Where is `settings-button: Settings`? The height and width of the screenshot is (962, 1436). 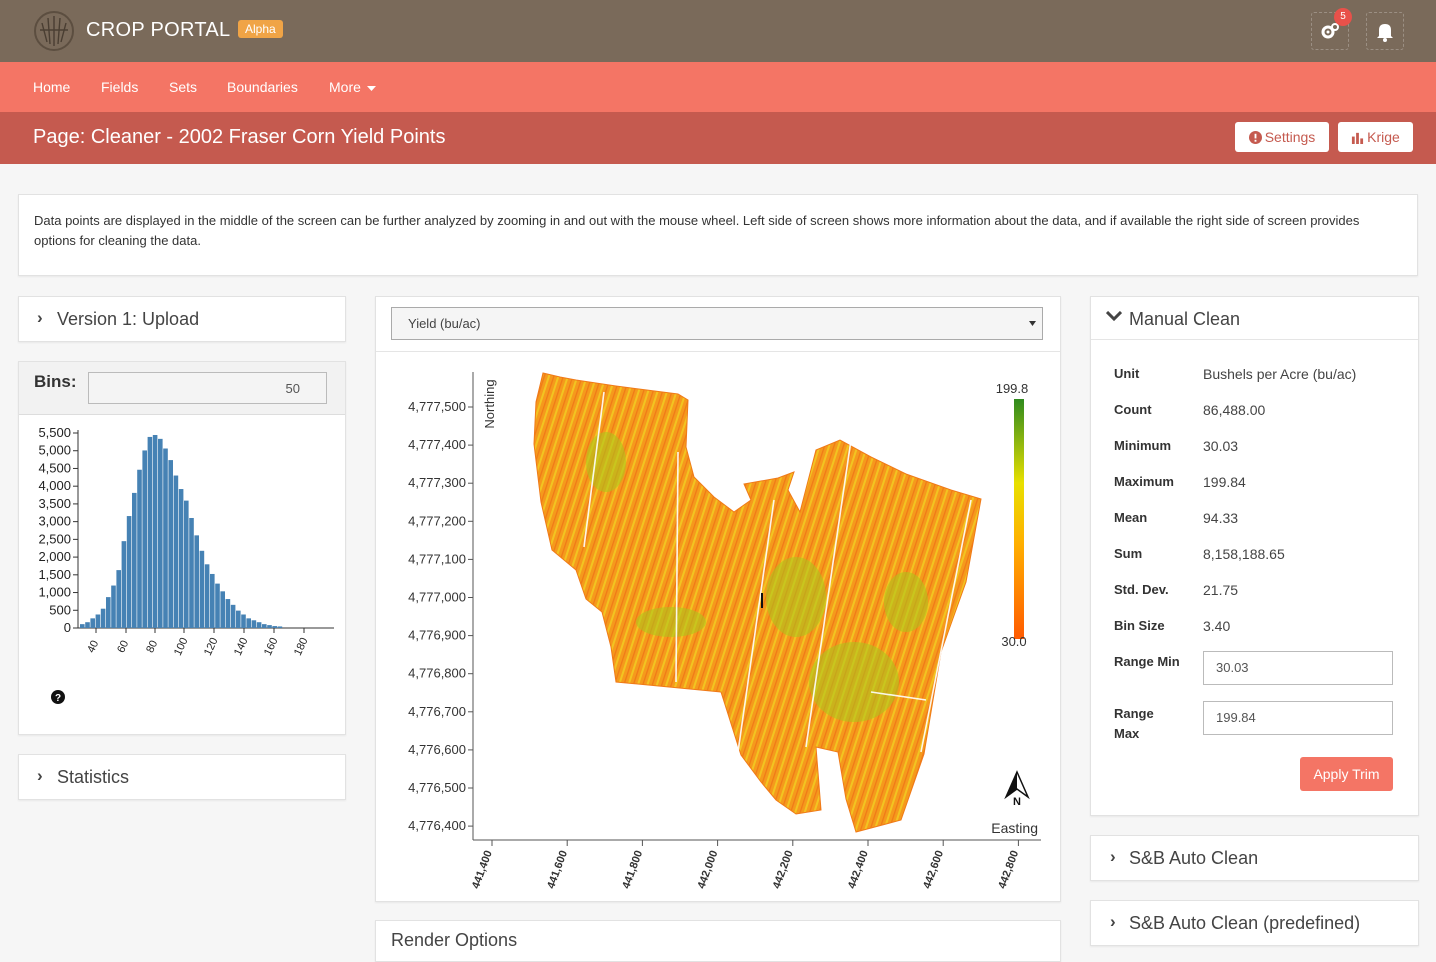
settings-button: Settings is located at coordinates (1282, 137).